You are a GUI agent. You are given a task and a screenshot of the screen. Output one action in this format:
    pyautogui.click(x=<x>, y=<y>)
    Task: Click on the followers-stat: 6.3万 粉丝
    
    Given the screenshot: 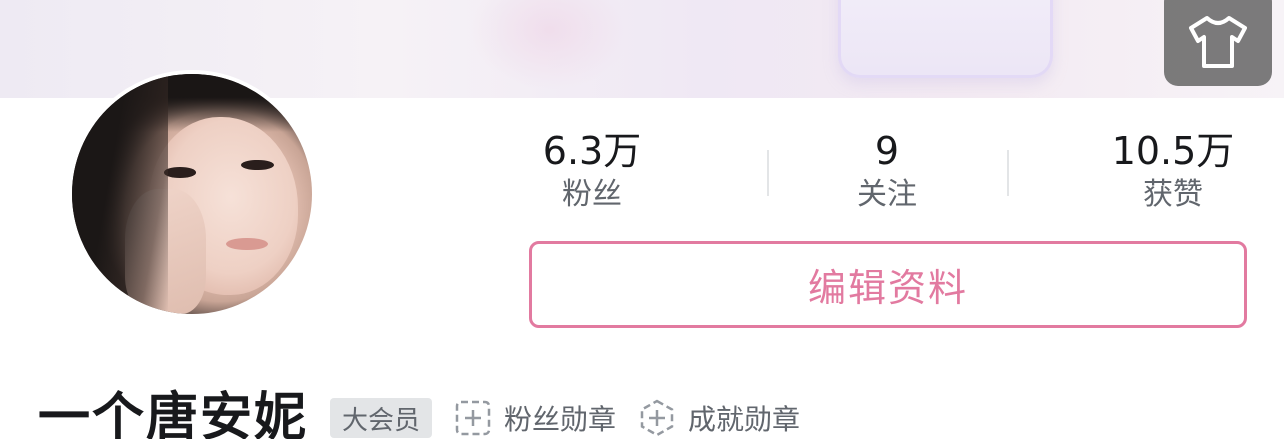 What is the action you would take?
    pyautogui.click(x=592, y=171)
    